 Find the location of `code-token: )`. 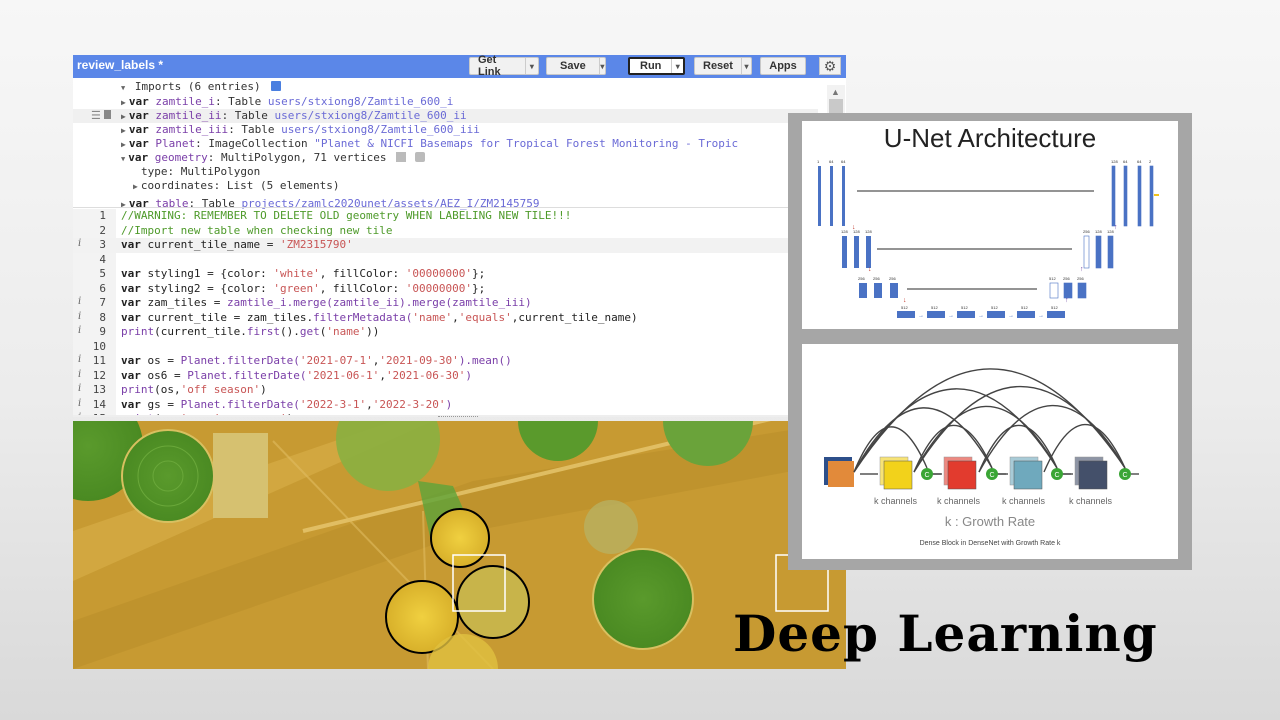

code-token: ) is located at coordinates (469, 375).